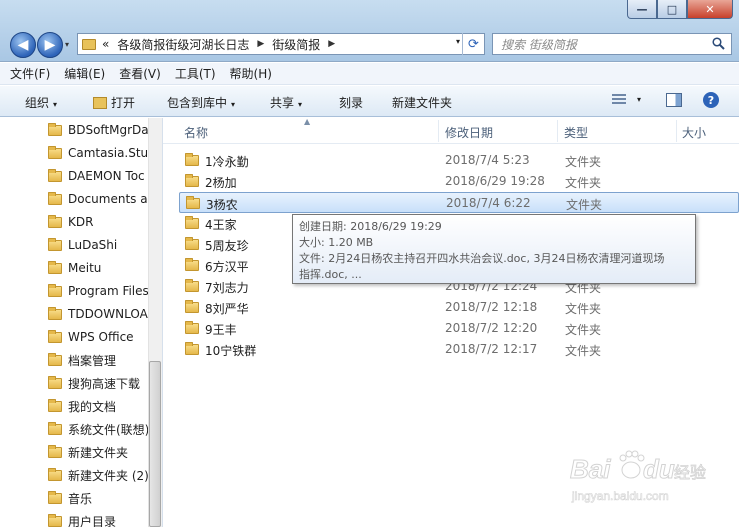 This screenshot has height=527, width=739. Describe the element at coordinates (98, 337) in the screenshot. I see `nav-folder-item: WPS Office` at that location.